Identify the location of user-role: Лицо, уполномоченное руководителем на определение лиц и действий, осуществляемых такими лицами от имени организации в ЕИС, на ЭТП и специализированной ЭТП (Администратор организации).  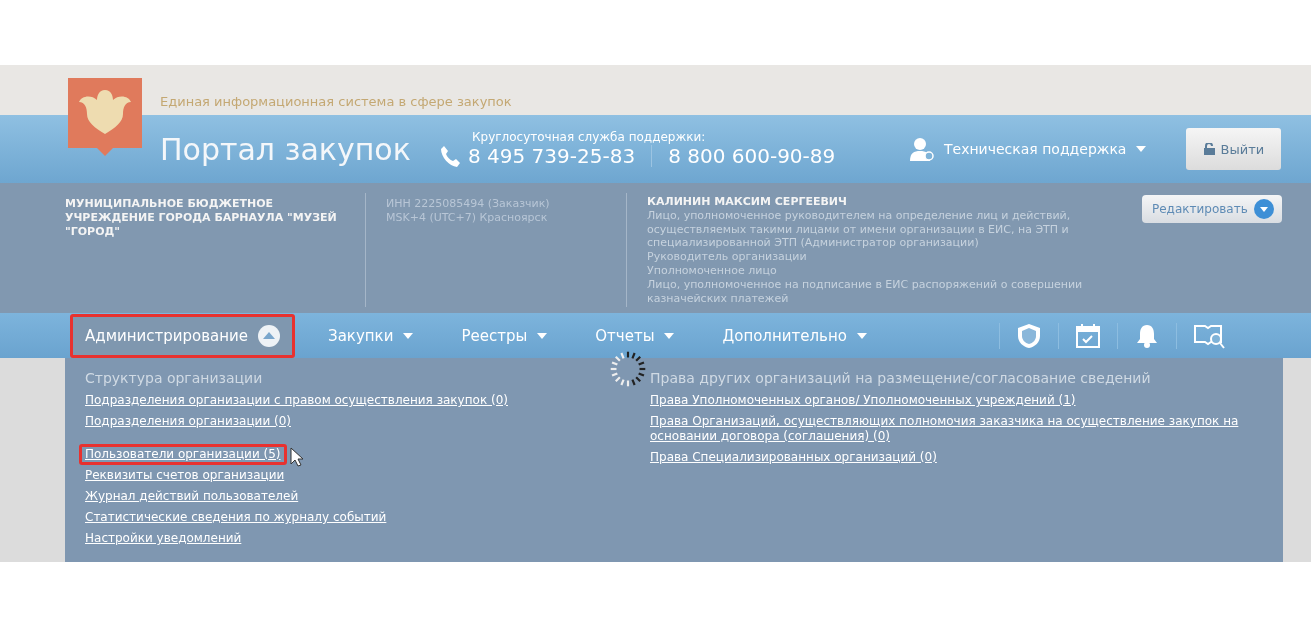
(859, 229).